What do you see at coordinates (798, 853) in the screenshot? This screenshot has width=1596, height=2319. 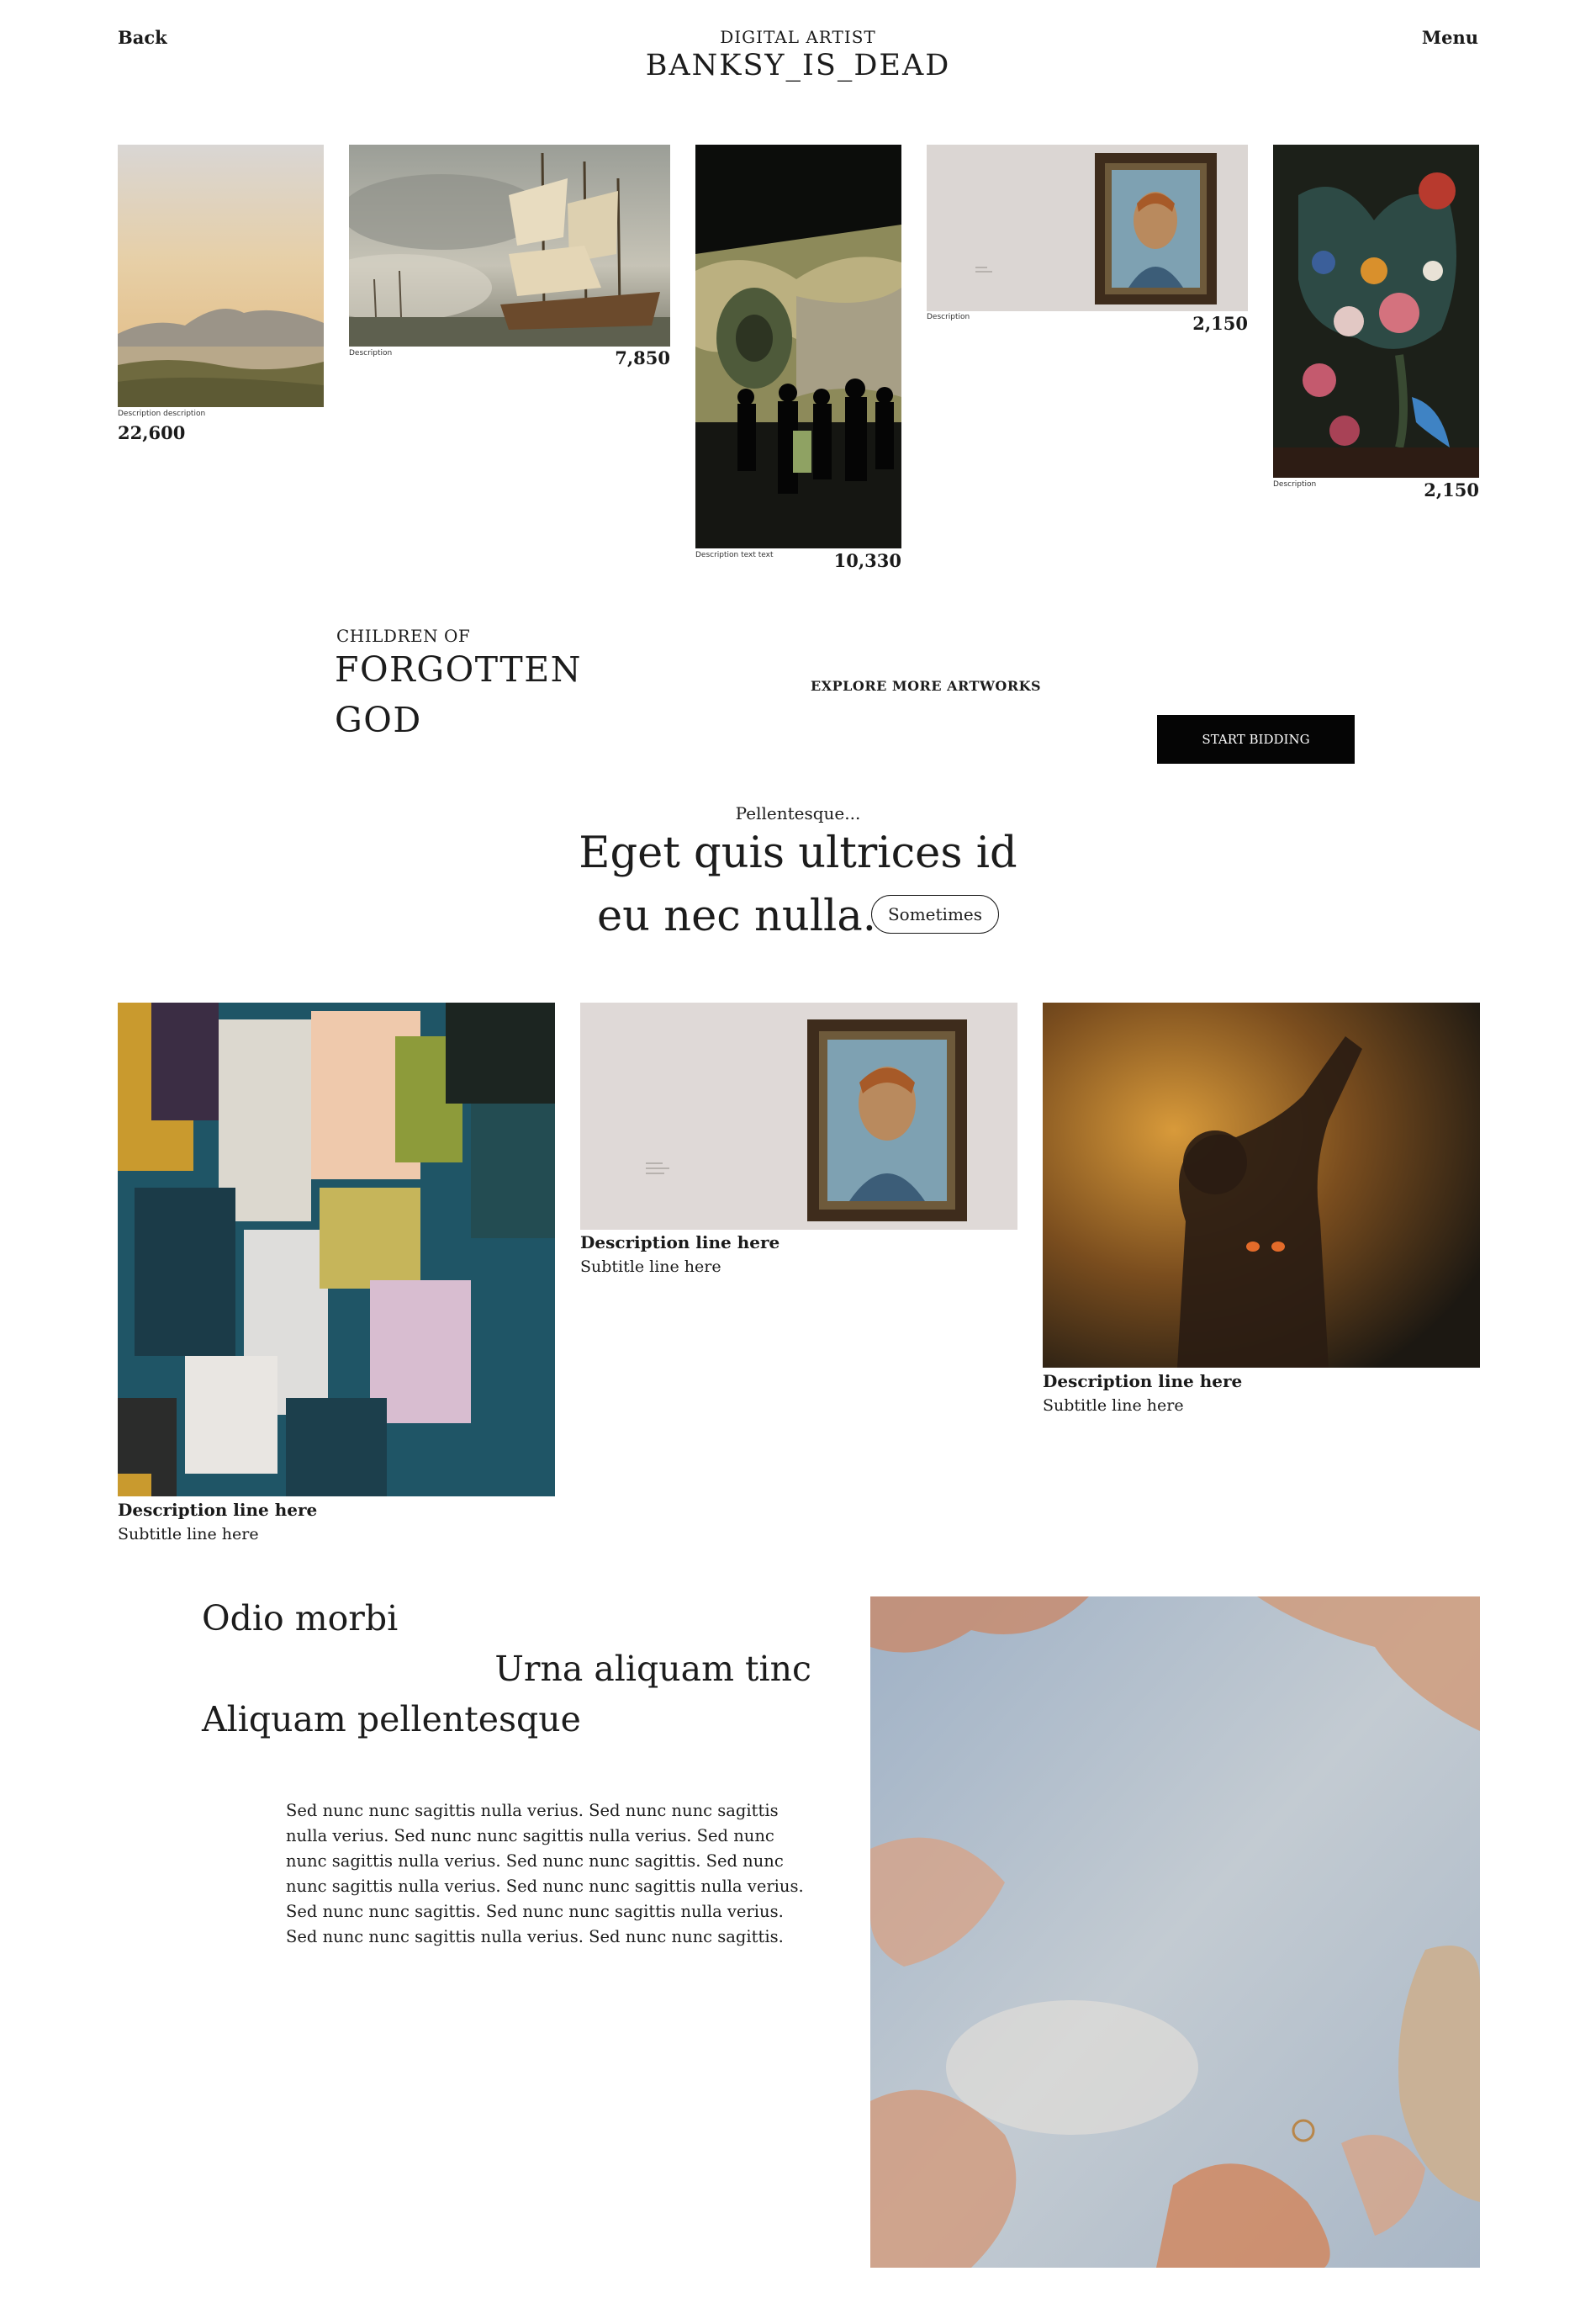 I see `headline-line1: Eget quis ultrices id` at bounding box center [798, 853].